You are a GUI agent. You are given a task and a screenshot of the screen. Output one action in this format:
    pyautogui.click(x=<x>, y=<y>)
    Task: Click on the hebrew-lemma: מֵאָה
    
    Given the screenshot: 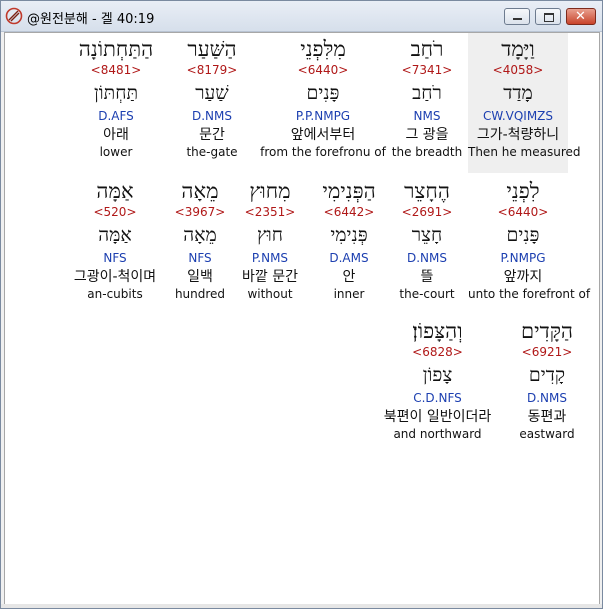 What is the action you would take?
    pyautogui.click(x=200, y=235)
    